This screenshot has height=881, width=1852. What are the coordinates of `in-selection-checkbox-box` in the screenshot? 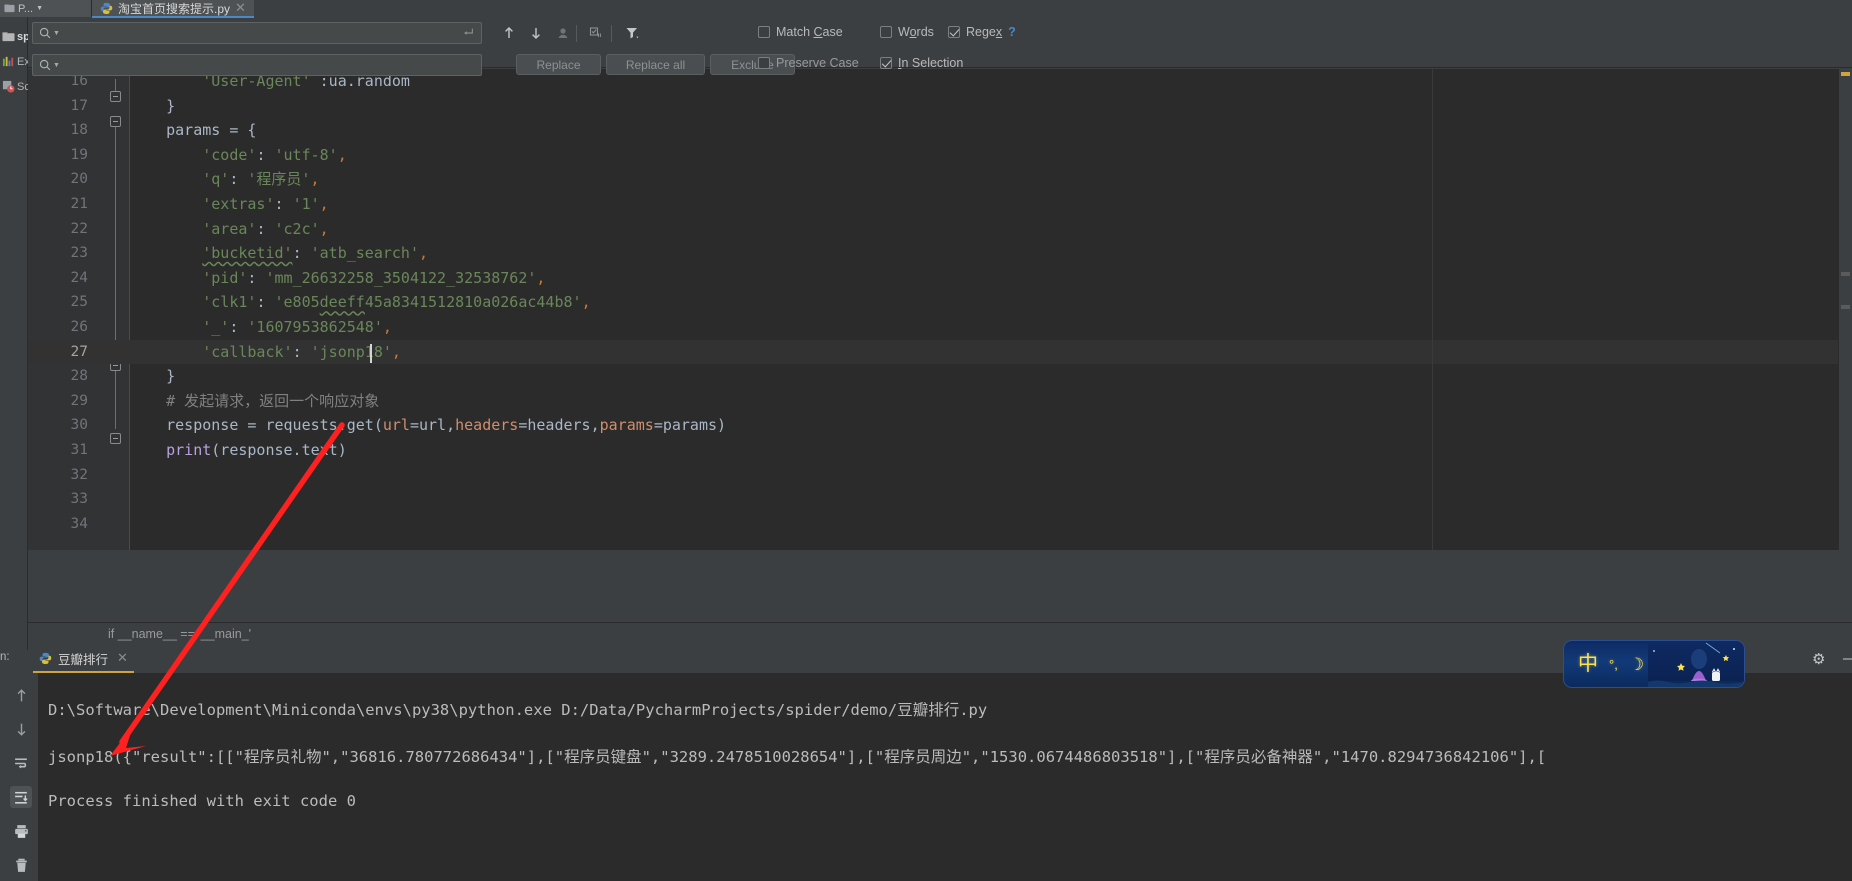 It's located at (886, 63).